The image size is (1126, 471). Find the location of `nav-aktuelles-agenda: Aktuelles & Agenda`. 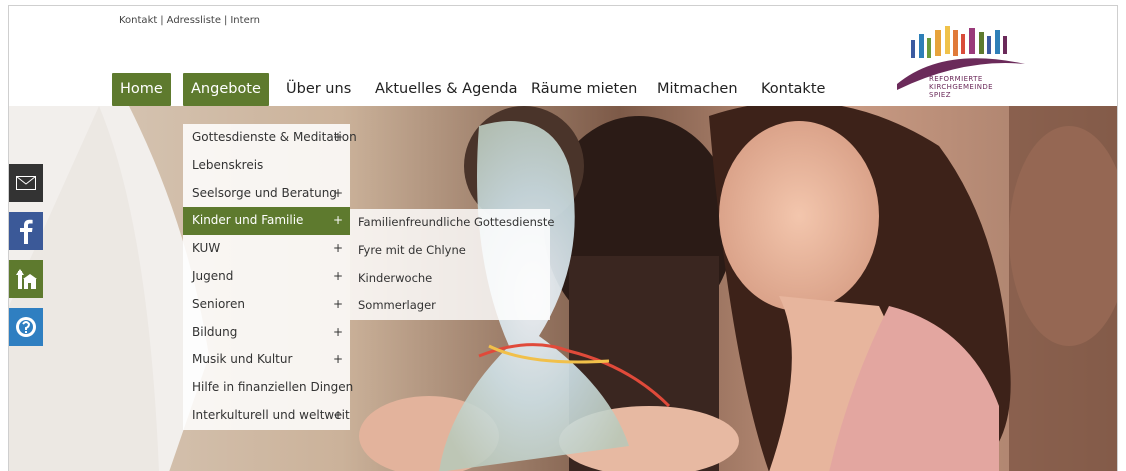

nav-aktuelles-agenda: Aktuelles & Agenda is located at coordinates (446, 89).